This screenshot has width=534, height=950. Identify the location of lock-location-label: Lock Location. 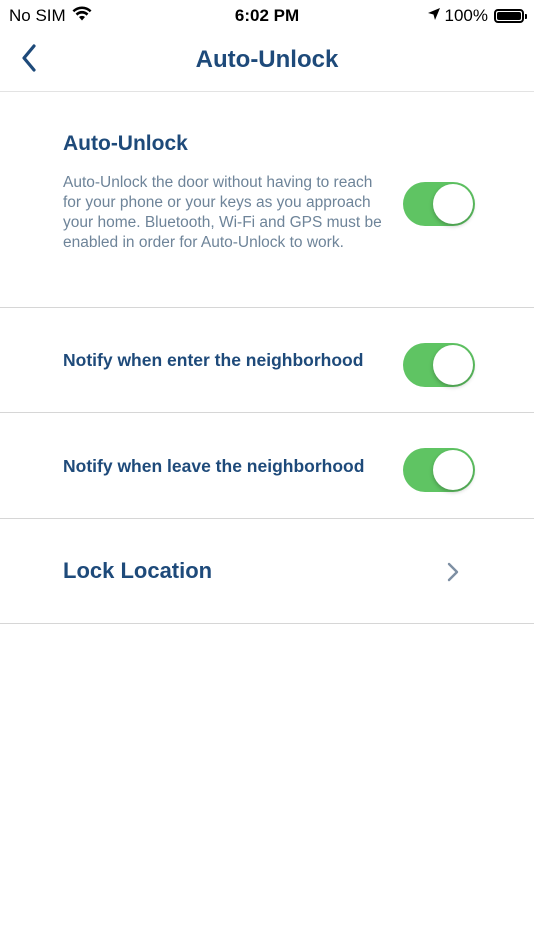
(138, 570).